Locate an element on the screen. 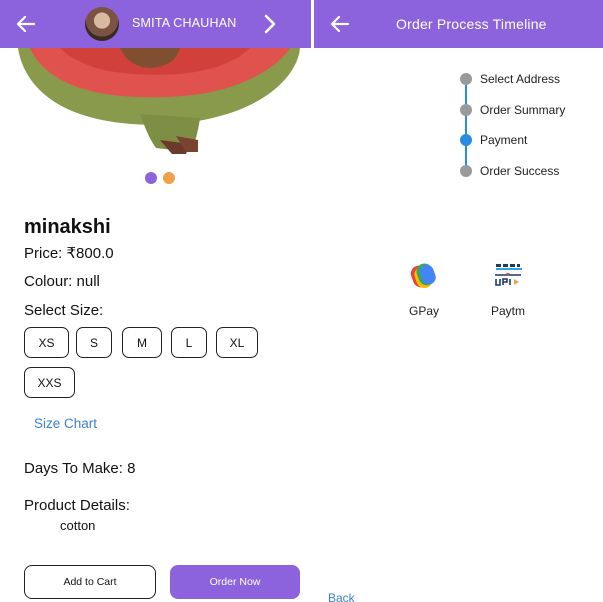  carousel-indicators is located at coordinates (160, 178).